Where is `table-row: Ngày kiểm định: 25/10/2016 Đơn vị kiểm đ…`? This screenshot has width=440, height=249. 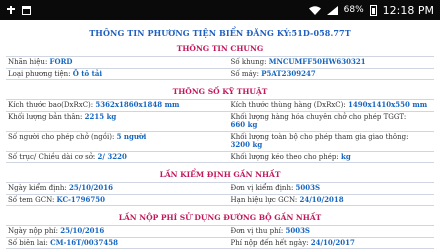
table-row: Ngày kiểm định: 25/10/2016 Đơn vị kiểm đ… is located at coordinates (220, 188).